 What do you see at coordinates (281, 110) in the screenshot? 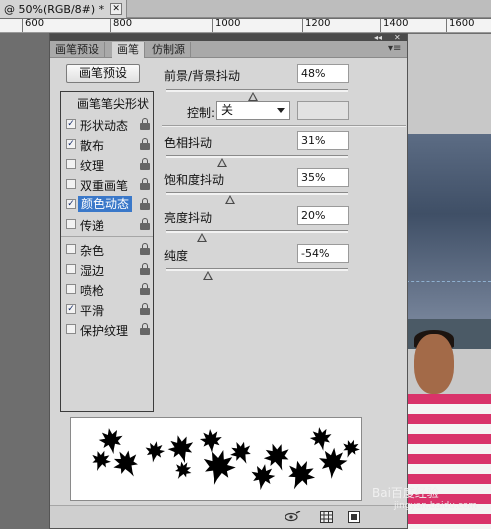
I see `chevron-down-icon` at bounding box center [281, 110].